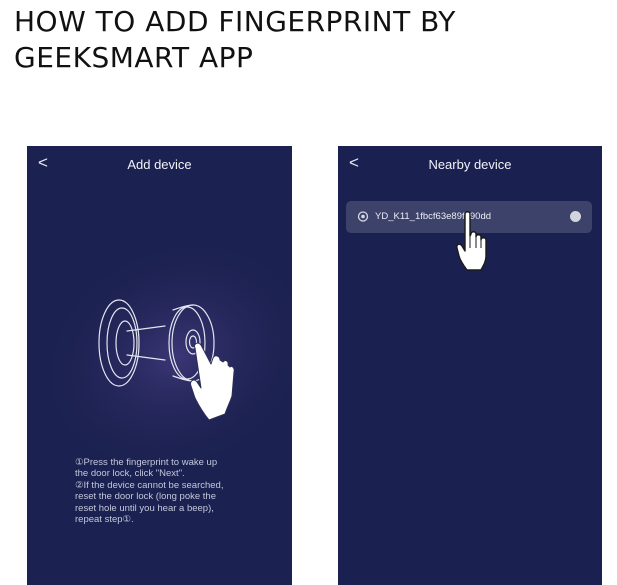  What do you see at coordinates (309, 40) in the screenshot?
I see `page-heading: HOW TO ADD FINGERPRINT BY GEEKSMART APP` at bounding box center [309, 40].